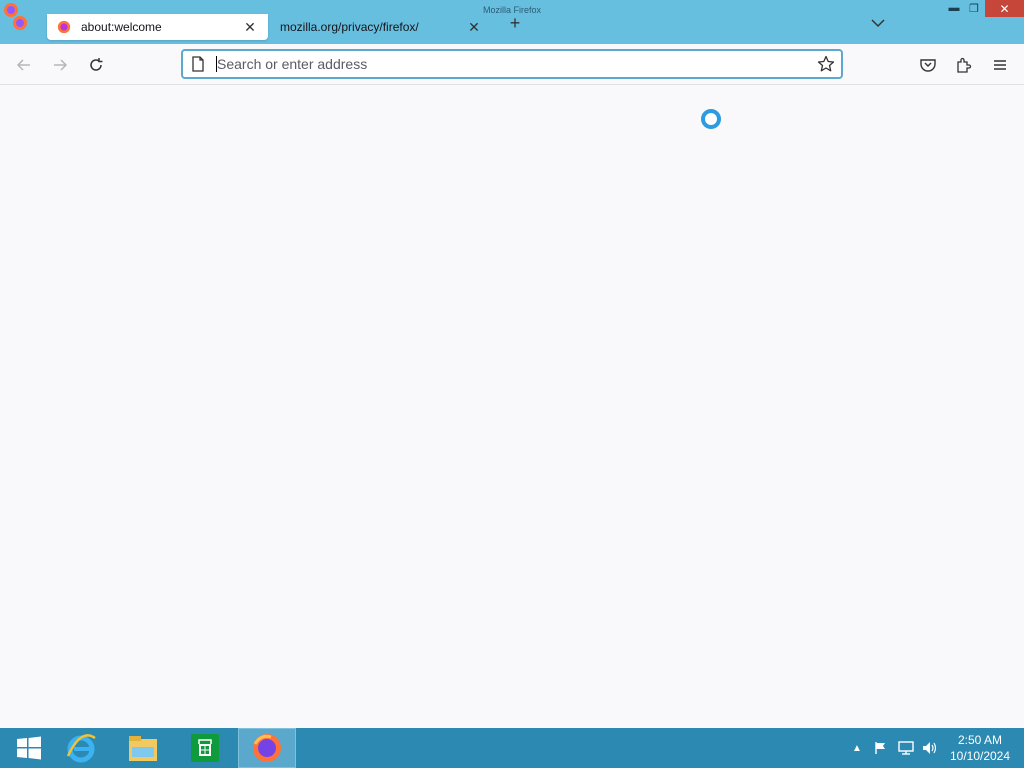  I want to click on action-center-flag-icon, so click(881, 748).